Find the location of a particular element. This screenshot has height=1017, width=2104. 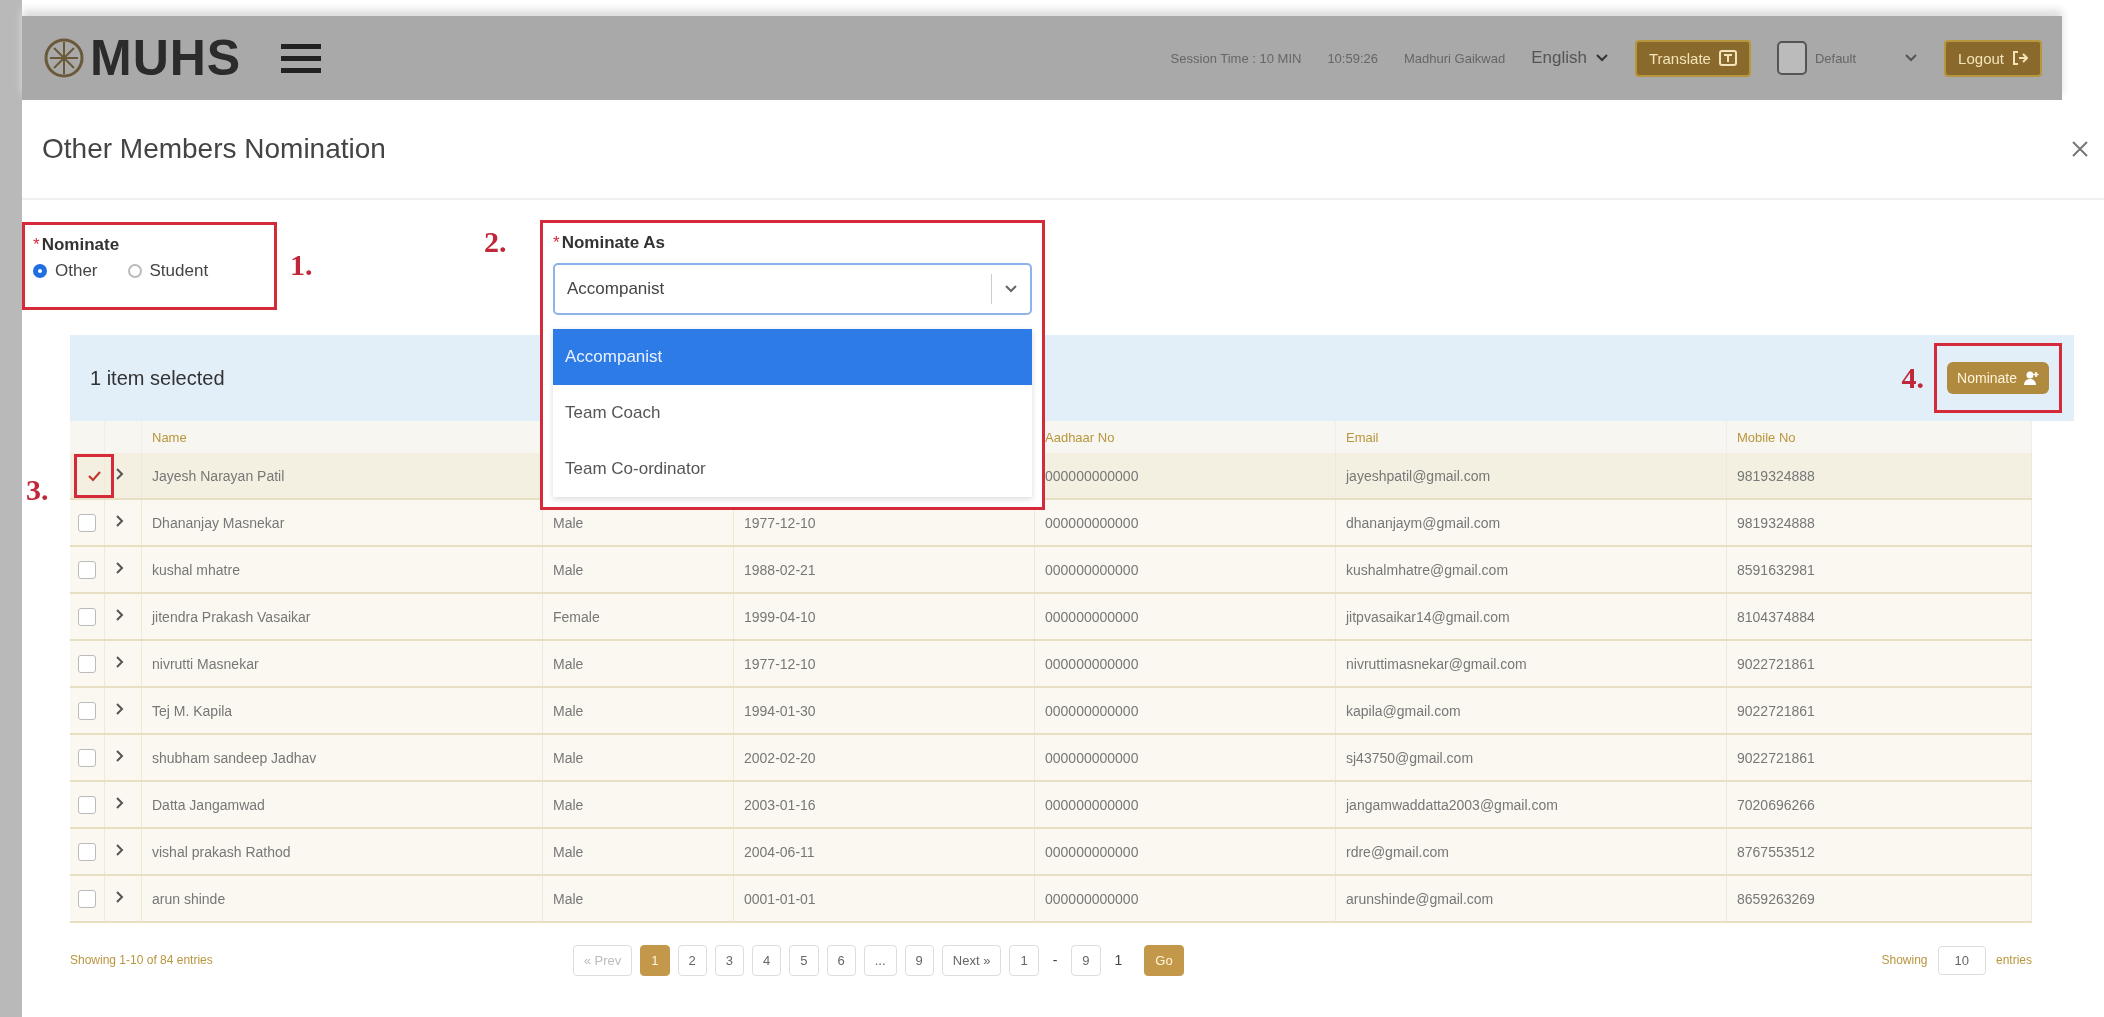

table-cell: jitendra Prakash Vasaikar is located at coordinates (231, 616).